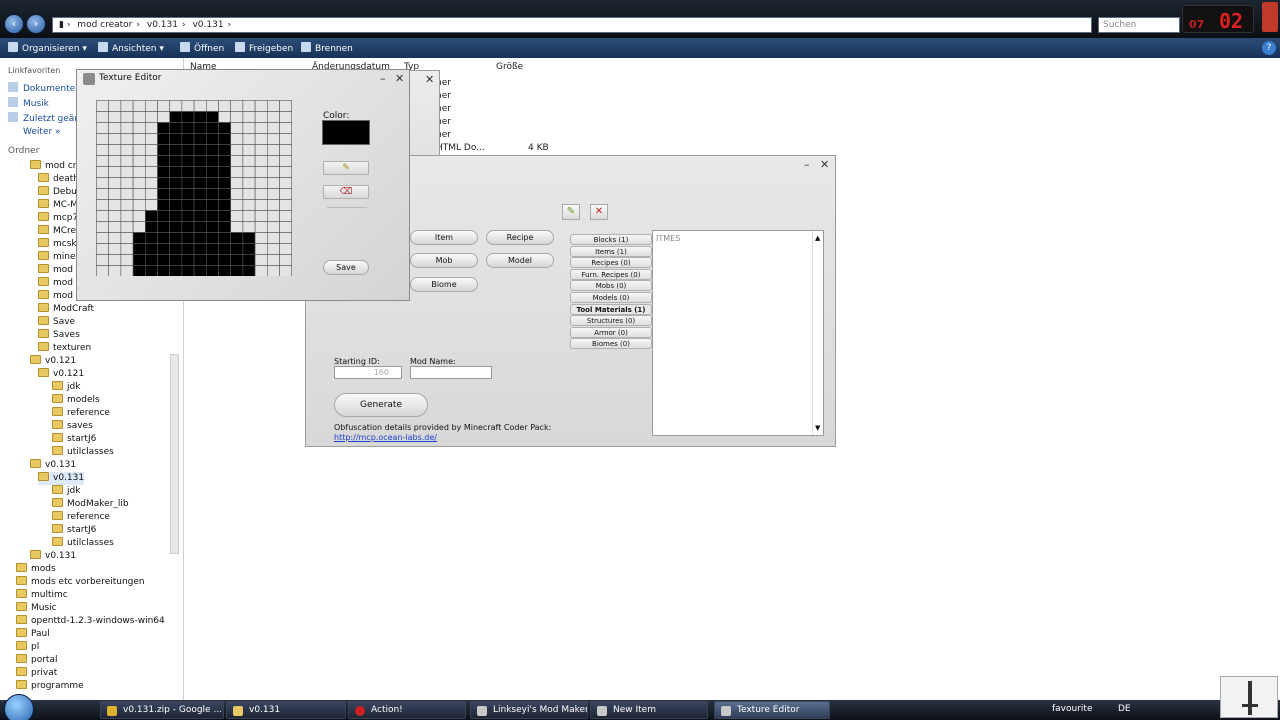 The image size is (1280, 720). I want to click on tree-item: programme, so click(50, 686).